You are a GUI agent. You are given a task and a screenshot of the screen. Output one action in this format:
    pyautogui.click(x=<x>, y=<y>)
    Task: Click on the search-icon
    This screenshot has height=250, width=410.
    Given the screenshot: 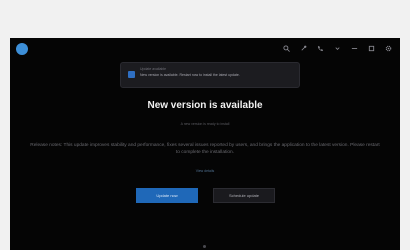 What is the action you would take?
    pyautogui.click(x=286, y=48)
    